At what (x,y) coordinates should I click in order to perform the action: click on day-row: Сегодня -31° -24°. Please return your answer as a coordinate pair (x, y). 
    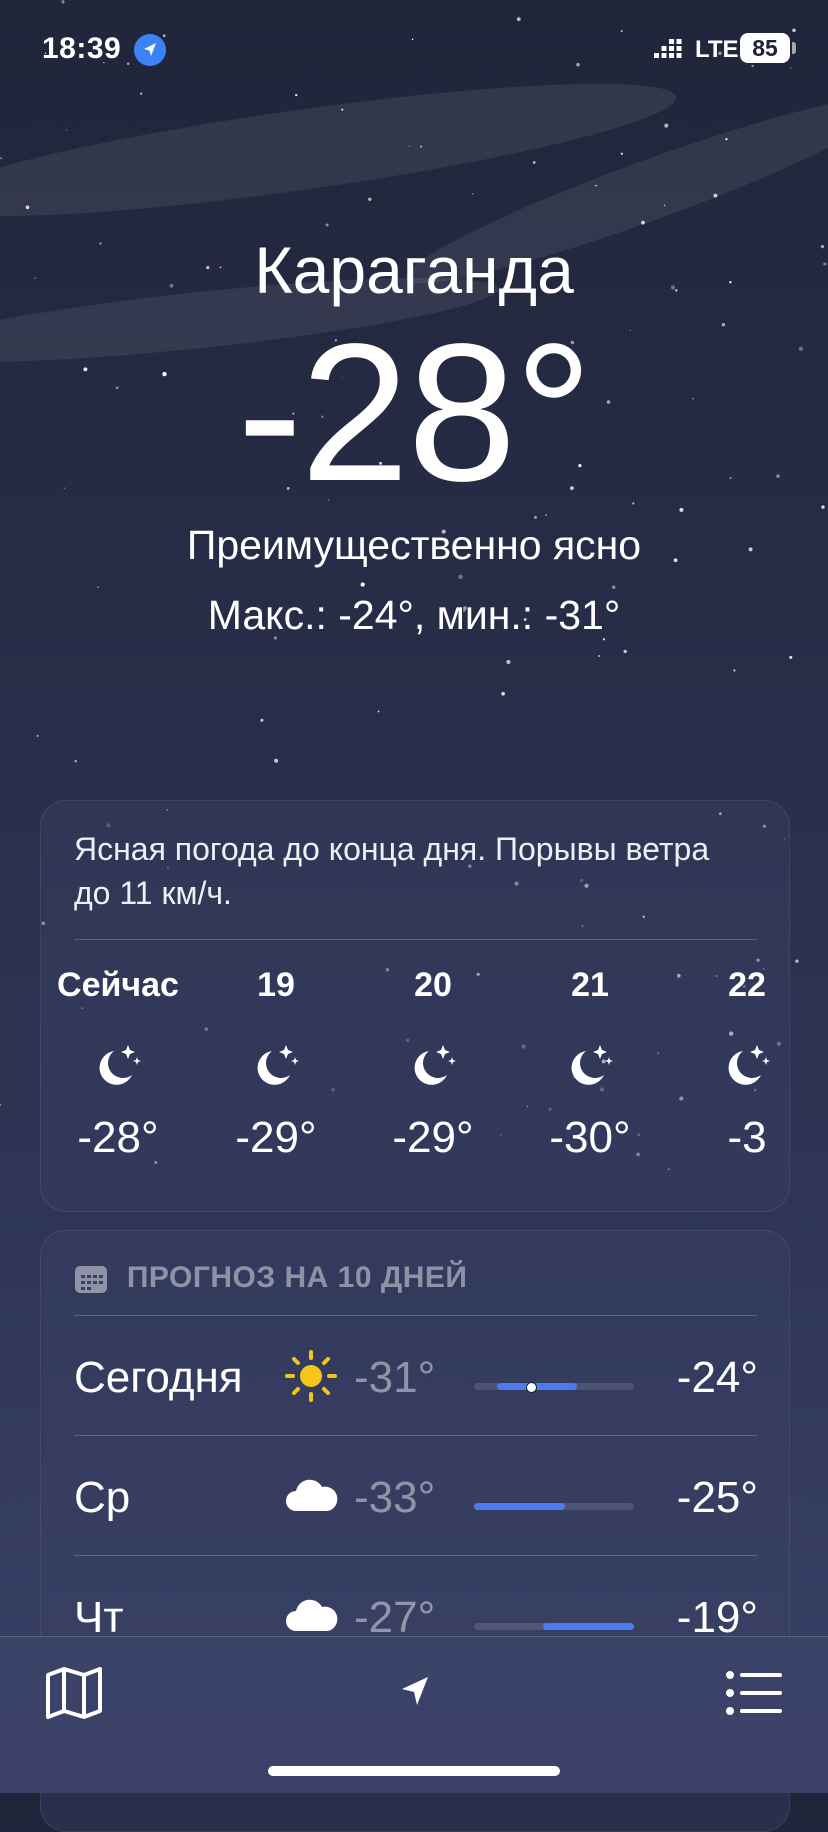
    Looking at the image, I should click on (416, 1376).